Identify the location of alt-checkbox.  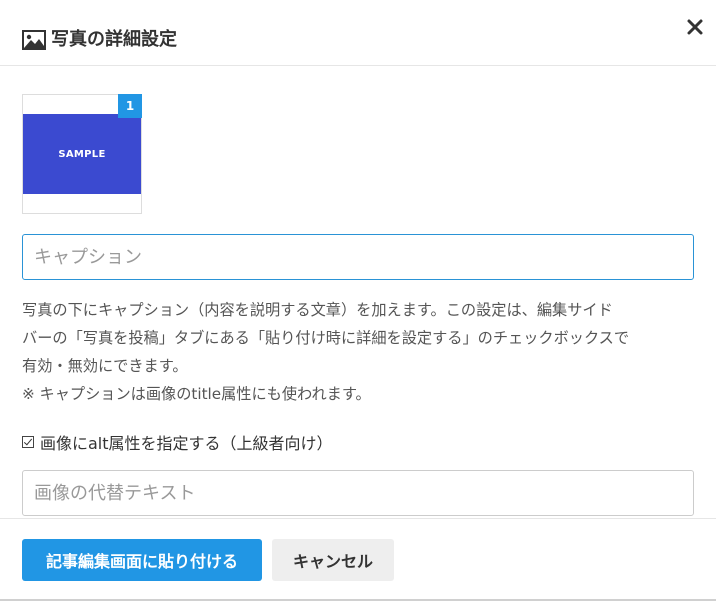
(28, 442).